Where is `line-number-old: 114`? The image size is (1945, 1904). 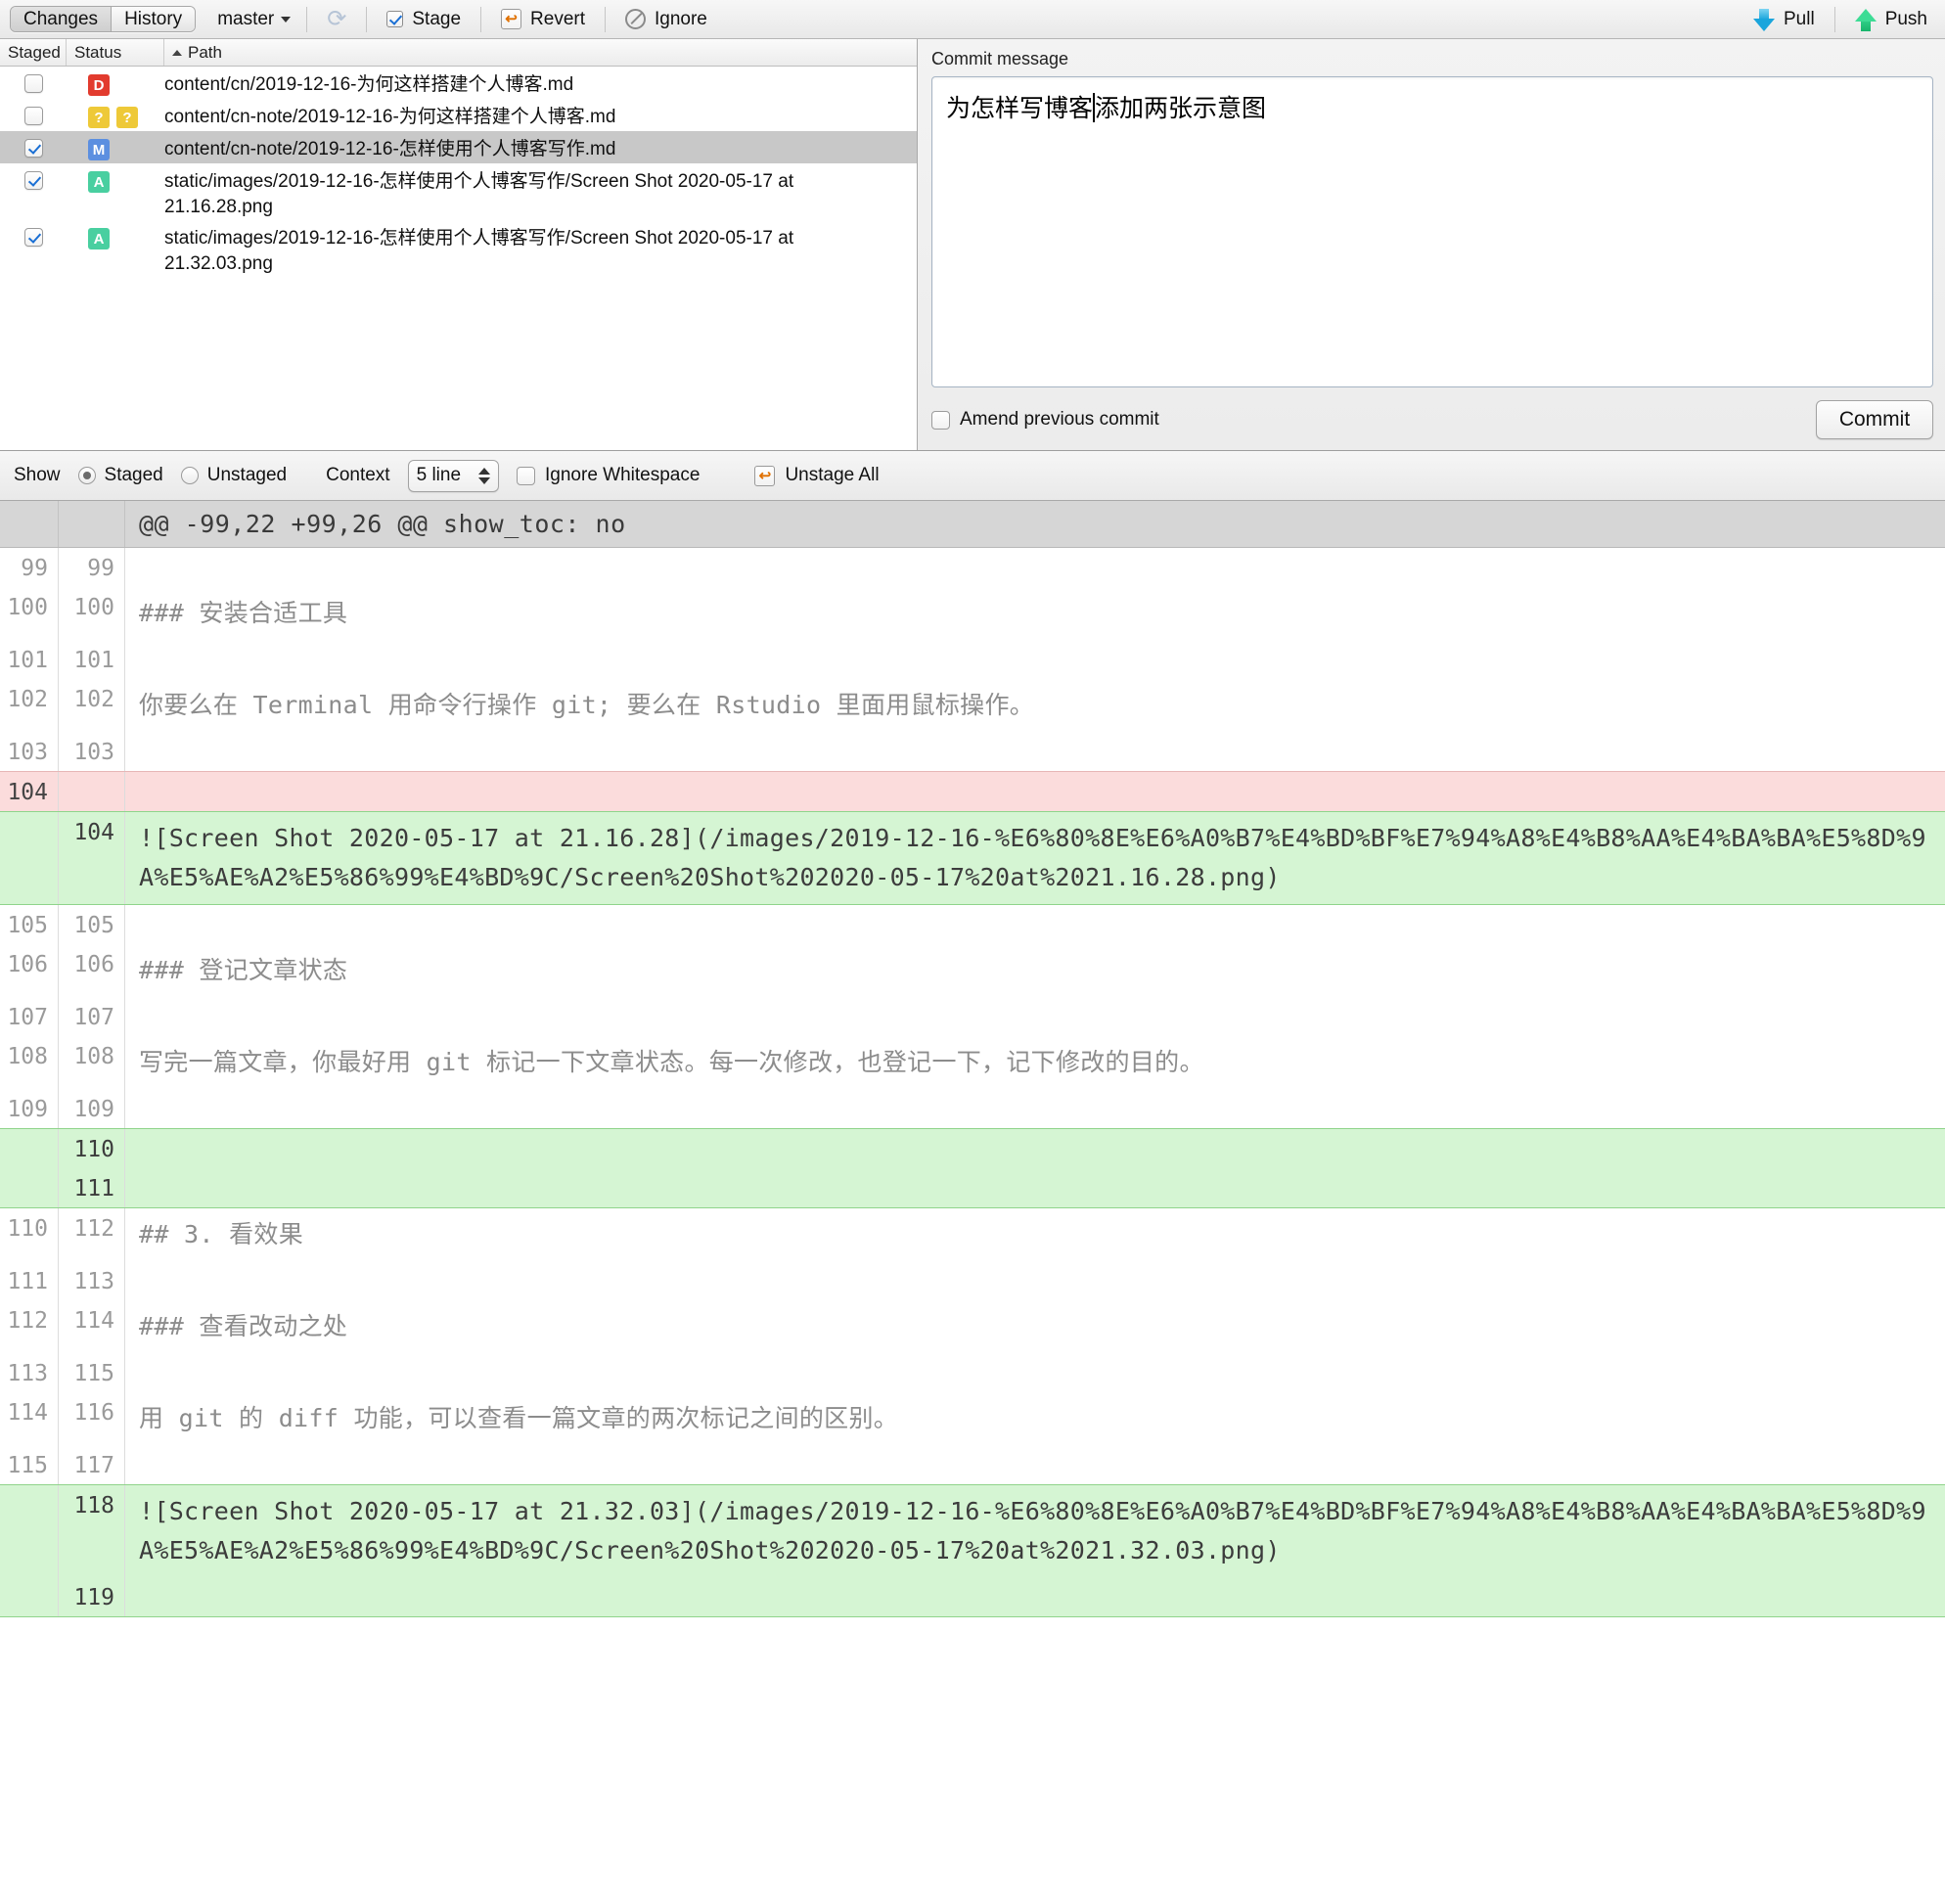 line-number-old: 114 is located at coordinates (30, 1418).